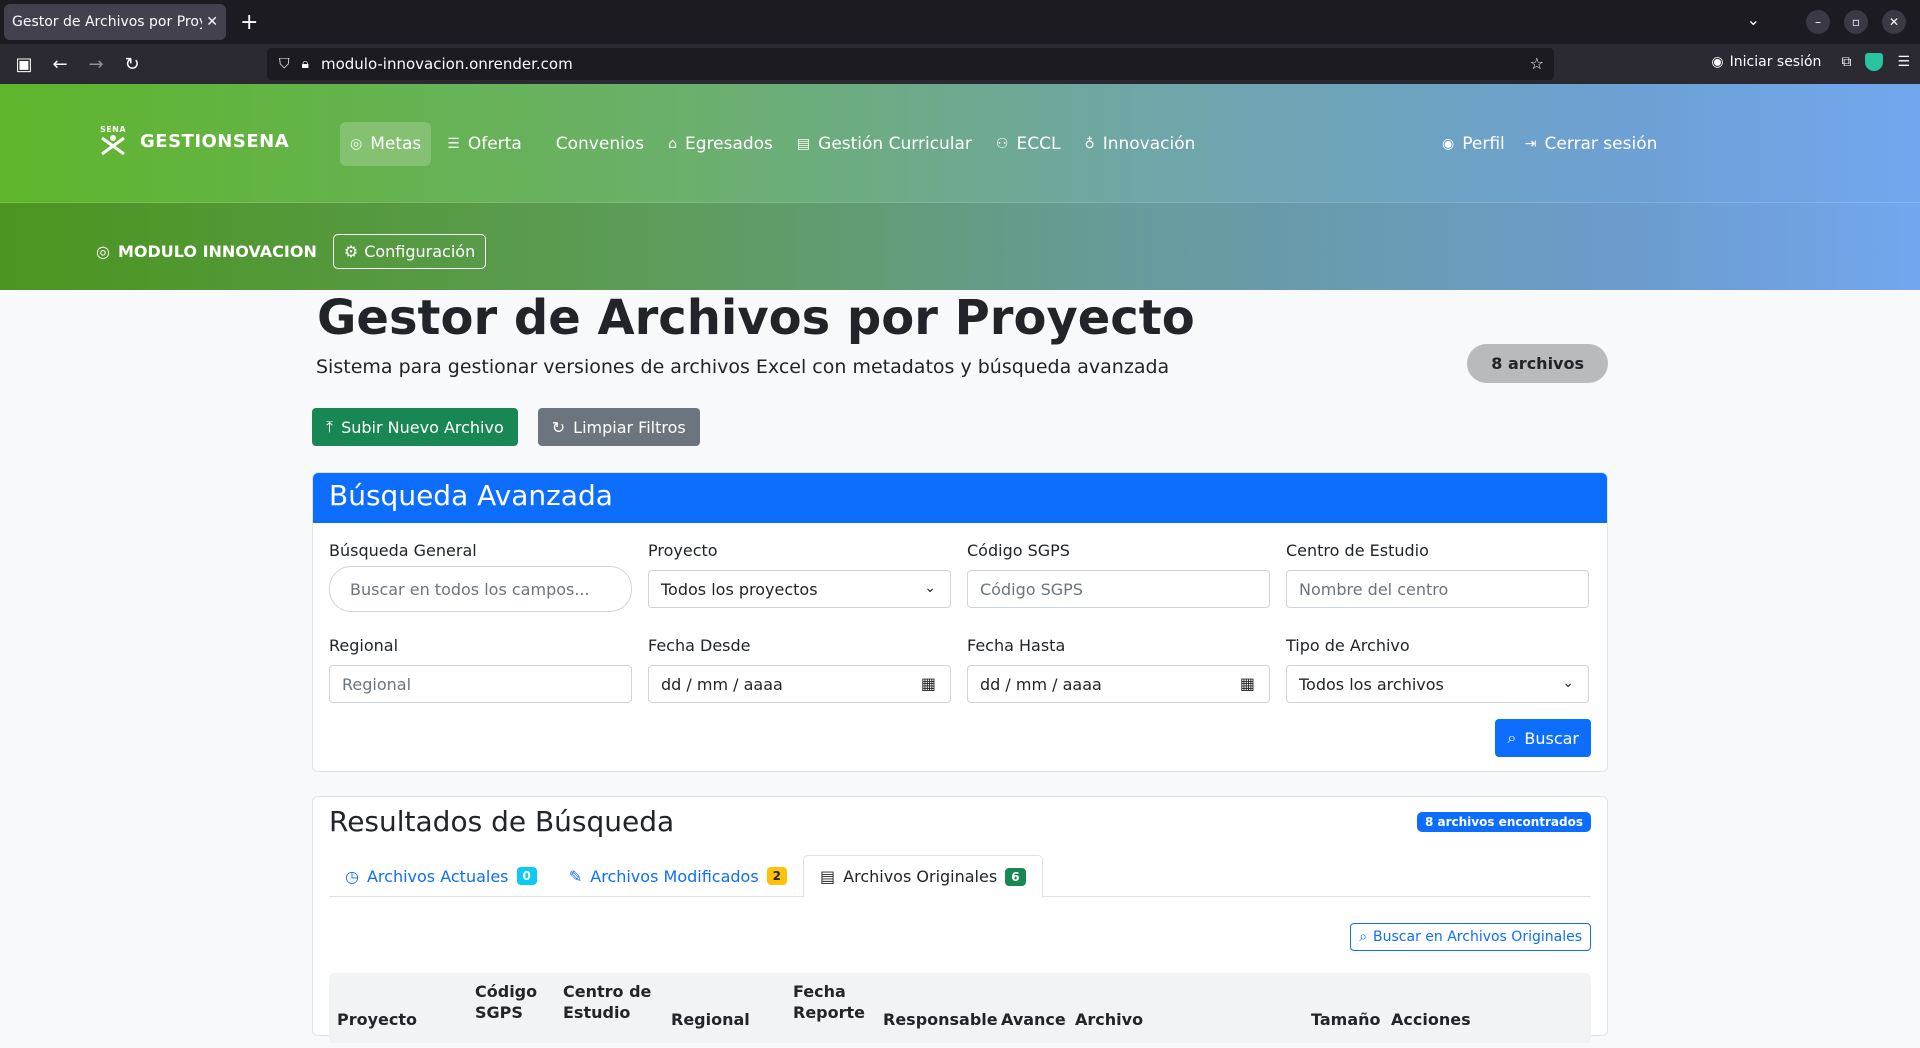 Image resolution: width=1920 pixels, height=1048 pixels. Describe the element at coordinates (217, 251) in the screenshot. I see `module-name-label: MODULO INNOVACION` at that location.